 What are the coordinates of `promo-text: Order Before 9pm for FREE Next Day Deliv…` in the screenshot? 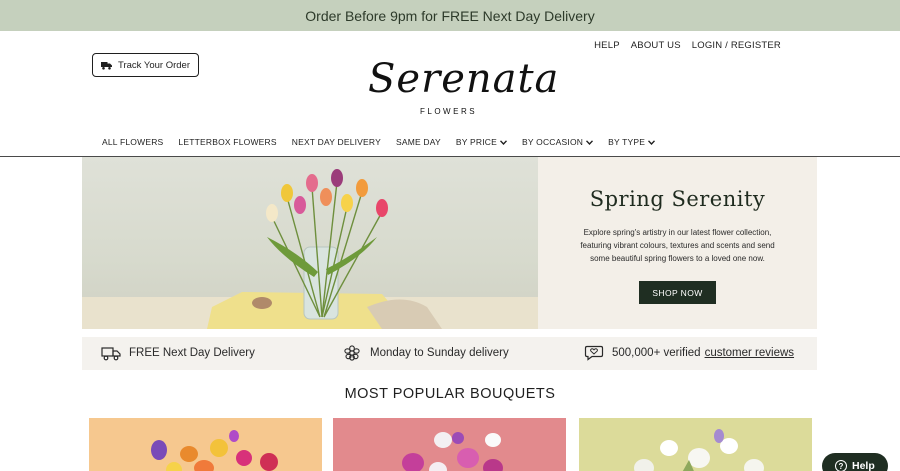 It's located at (450, 15).